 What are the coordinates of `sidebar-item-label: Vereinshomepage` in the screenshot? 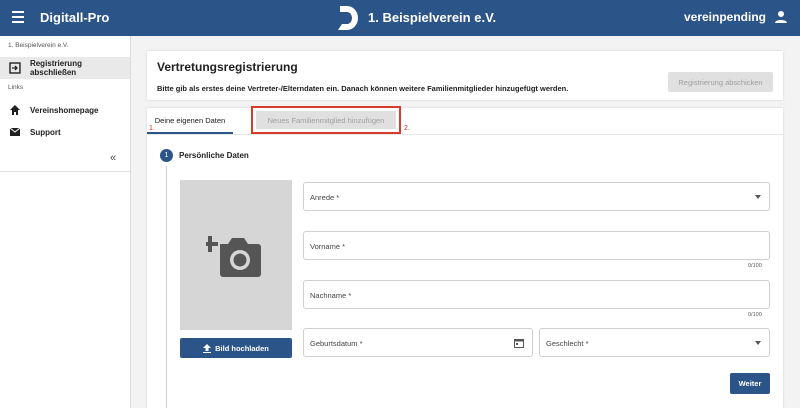 It's located at (64, 110).